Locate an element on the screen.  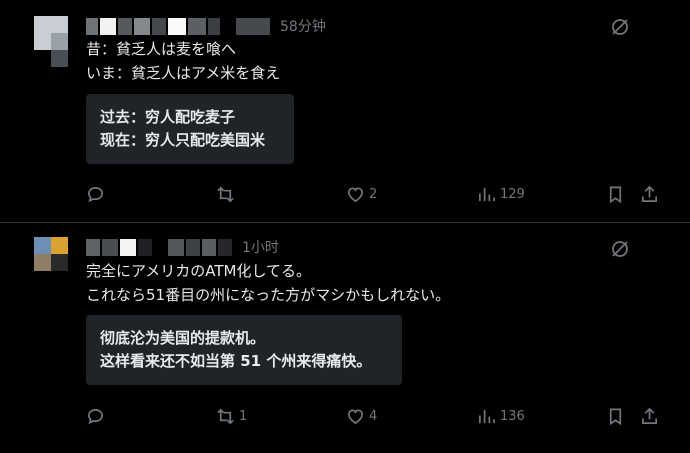
view-count: 136 is located at coordinates (512, 416).